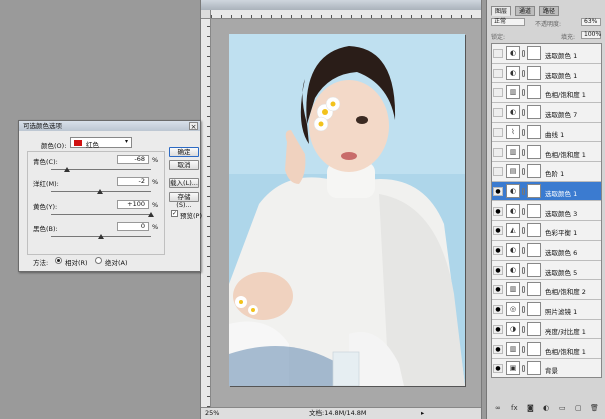  I want to click on layer-row: ● ◑ 亮度/对比度 1, so click(546, 329).